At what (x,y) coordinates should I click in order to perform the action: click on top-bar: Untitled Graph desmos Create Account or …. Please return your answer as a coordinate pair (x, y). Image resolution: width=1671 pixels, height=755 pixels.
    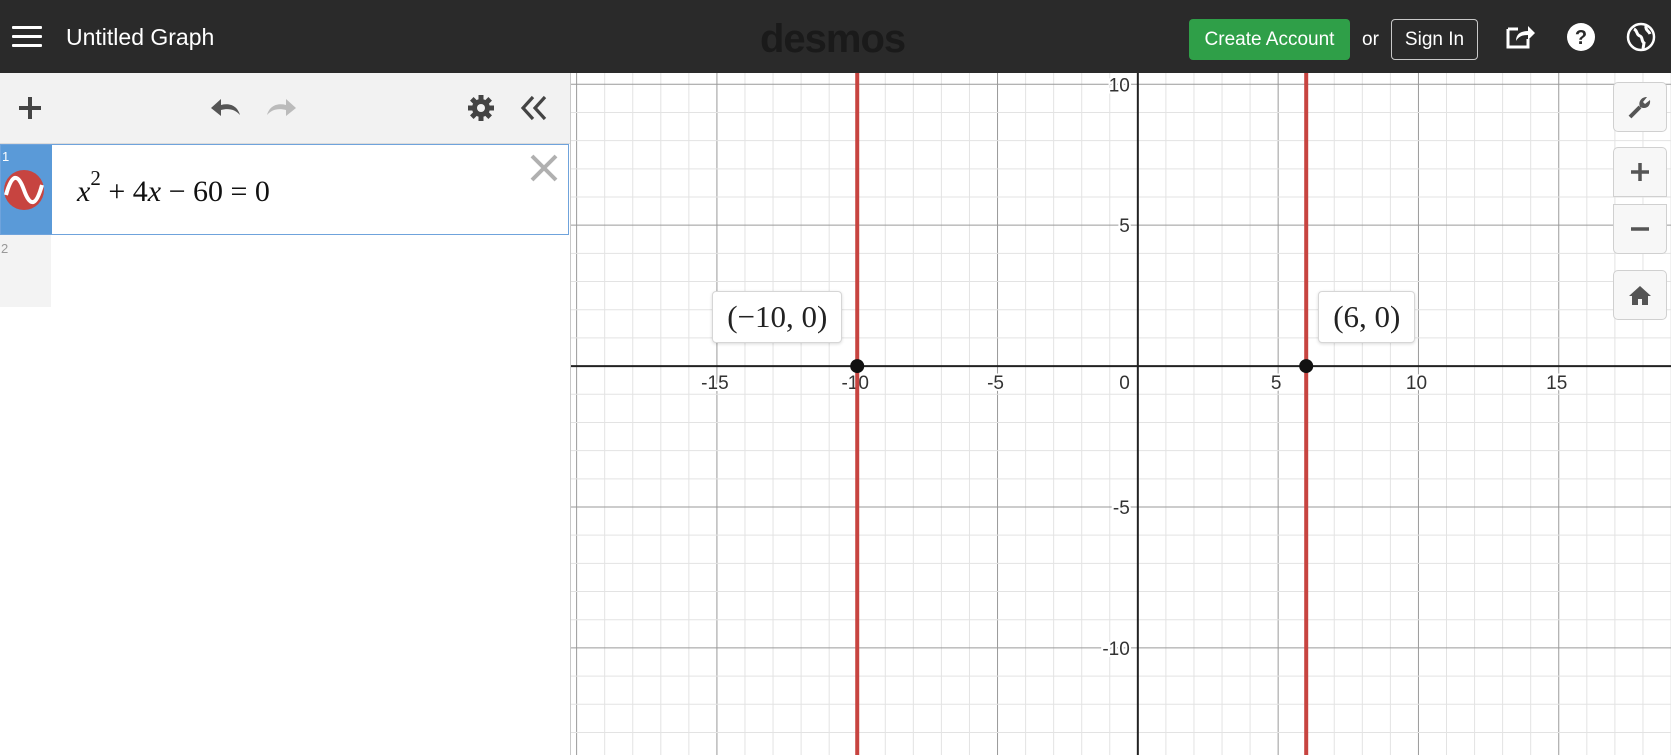
    Looking at the image, I should click on (835, 36).